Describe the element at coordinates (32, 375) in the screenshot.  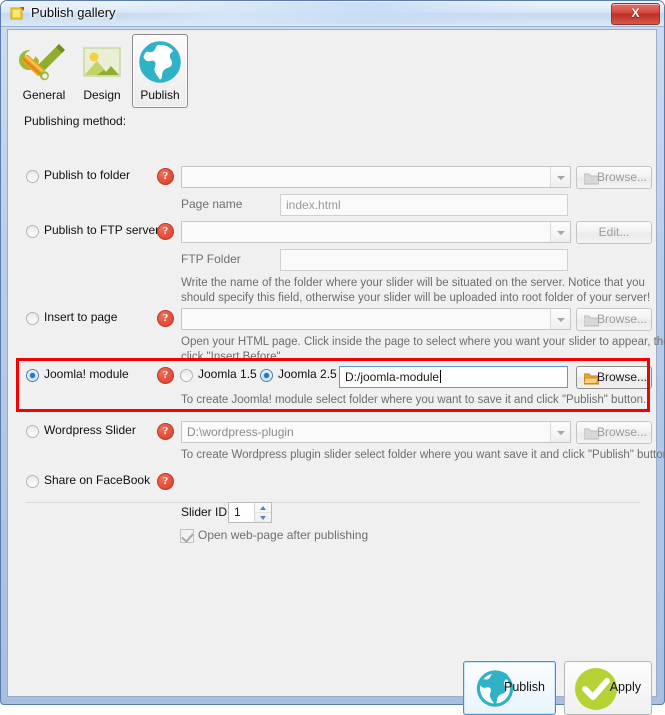
I see `radio-joomla-module` at that location.